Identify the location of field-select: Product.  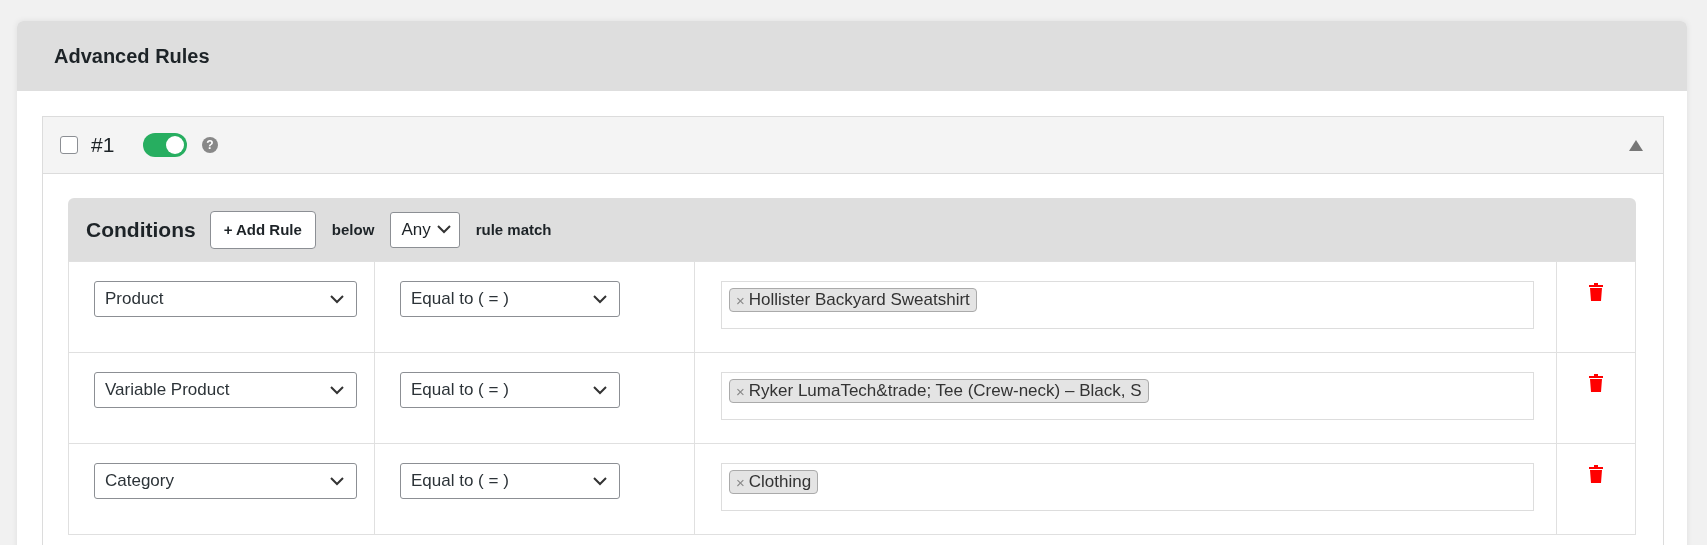
(225, 299).